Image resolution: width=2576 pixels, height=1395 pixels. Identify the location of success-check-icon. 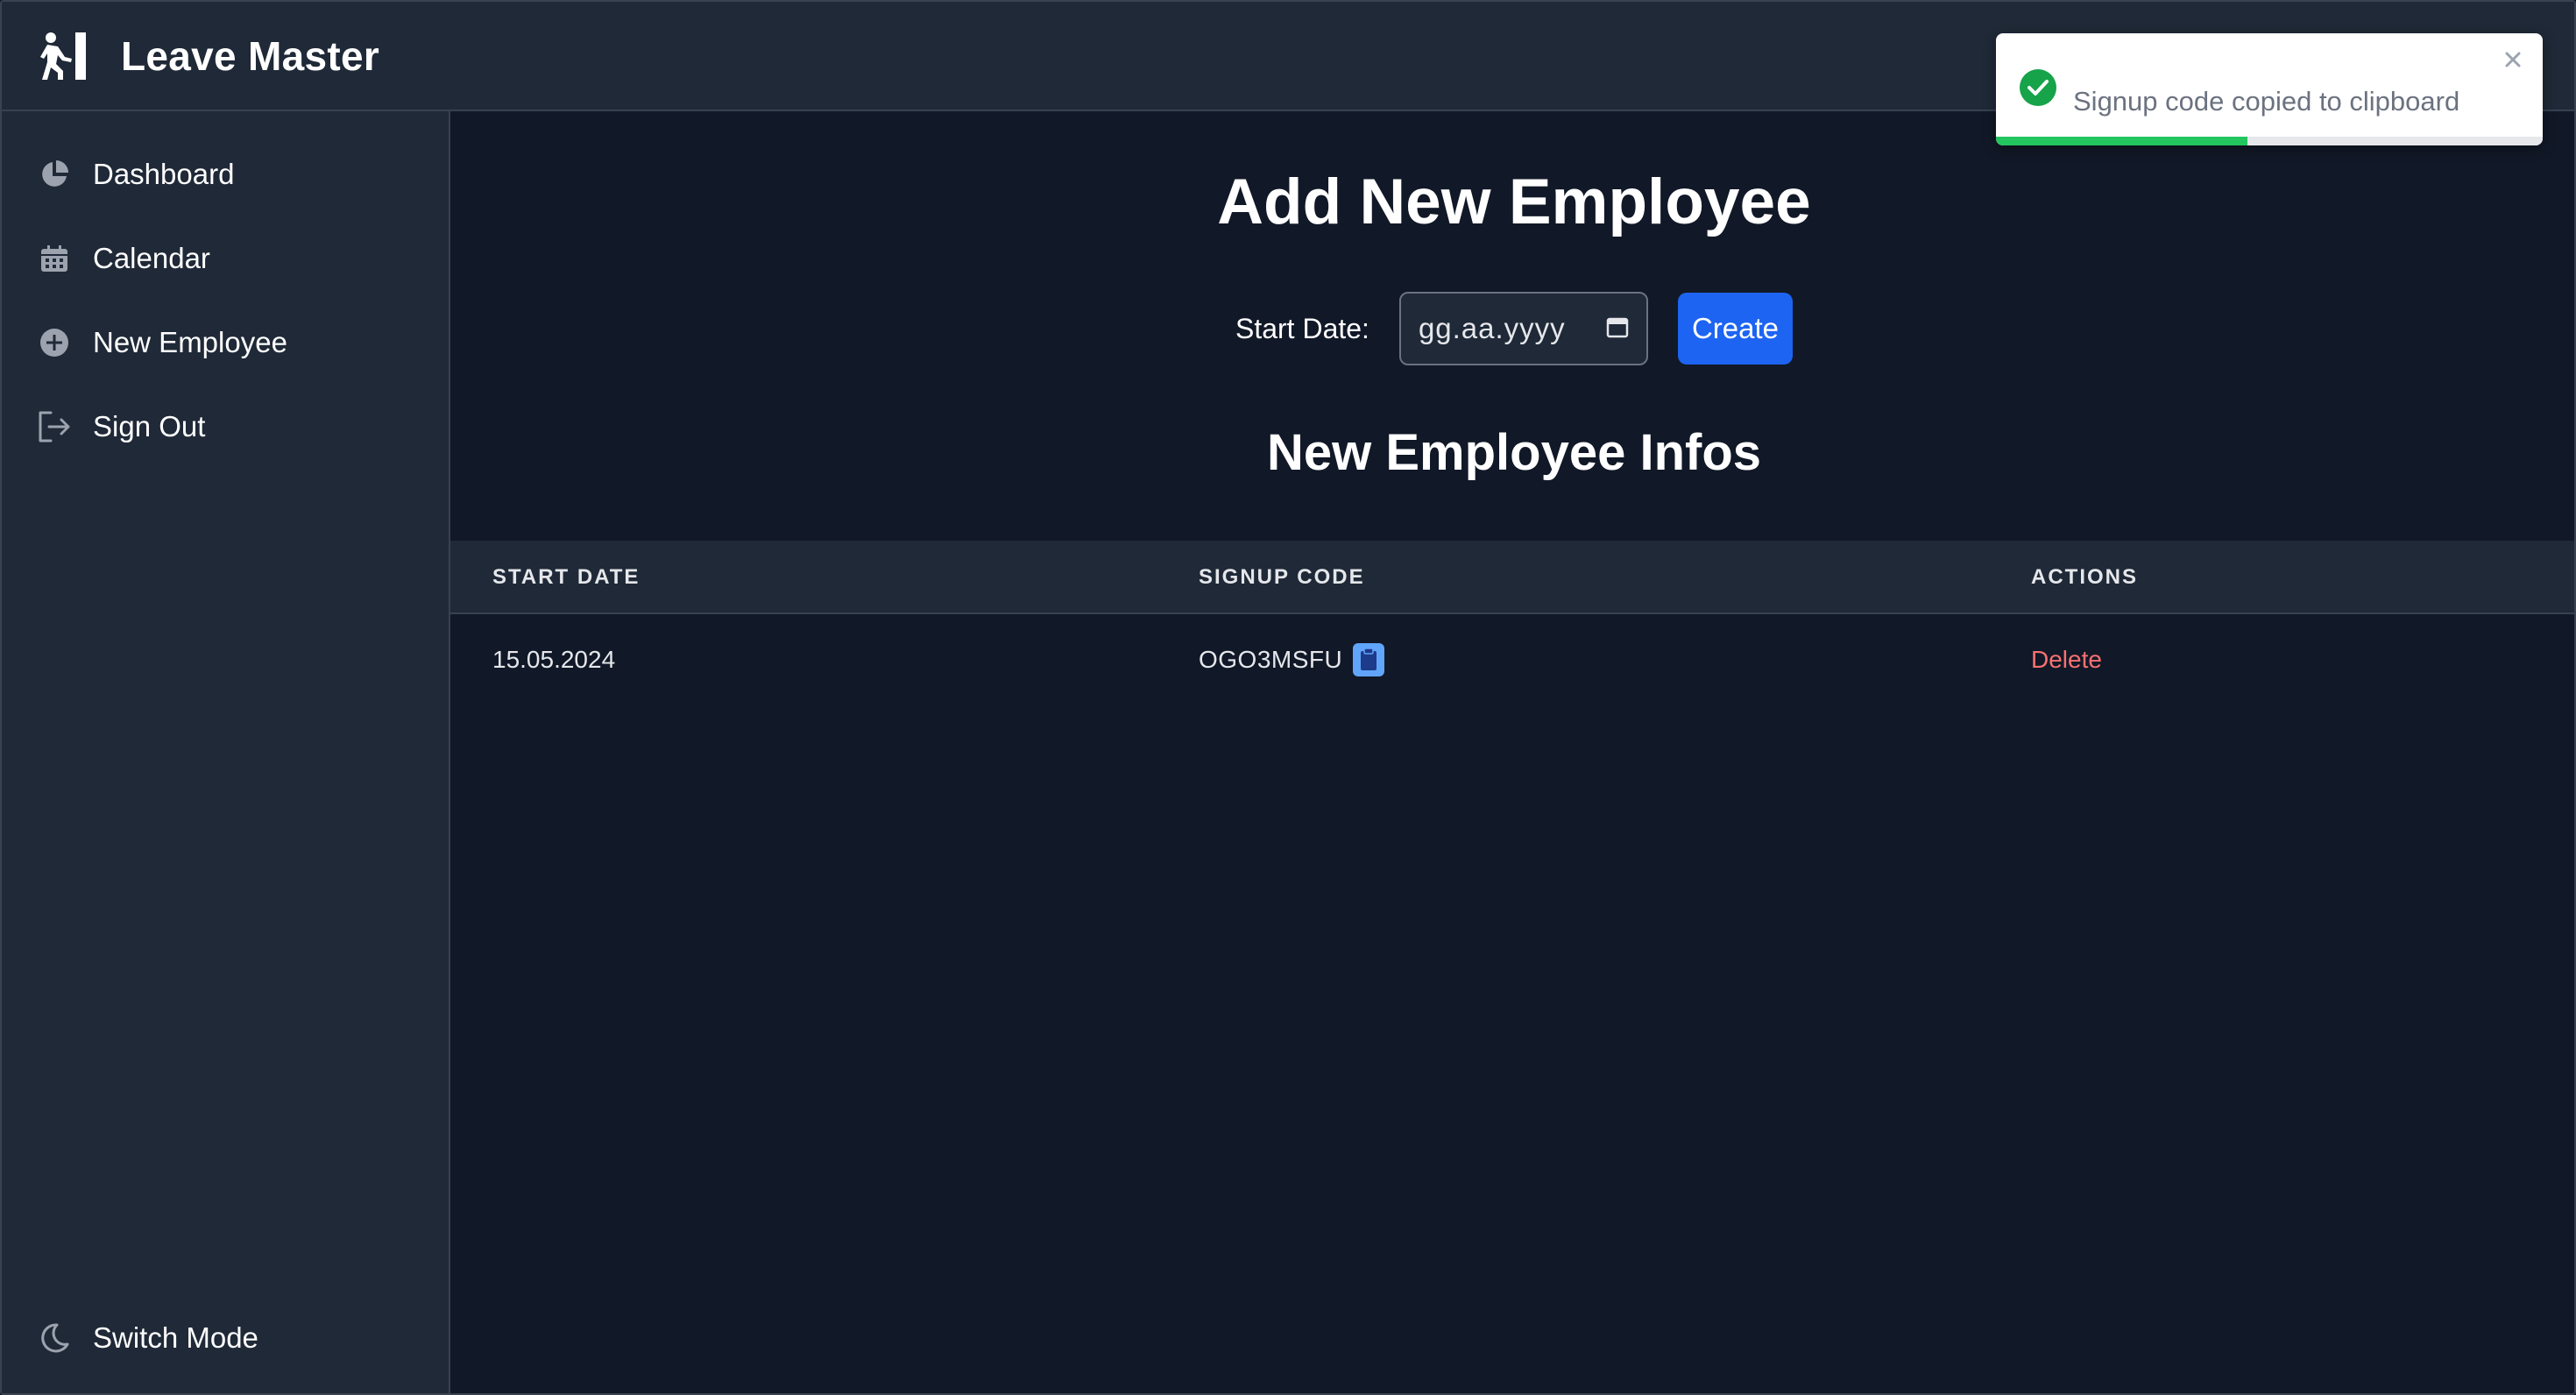
(2038, 87).